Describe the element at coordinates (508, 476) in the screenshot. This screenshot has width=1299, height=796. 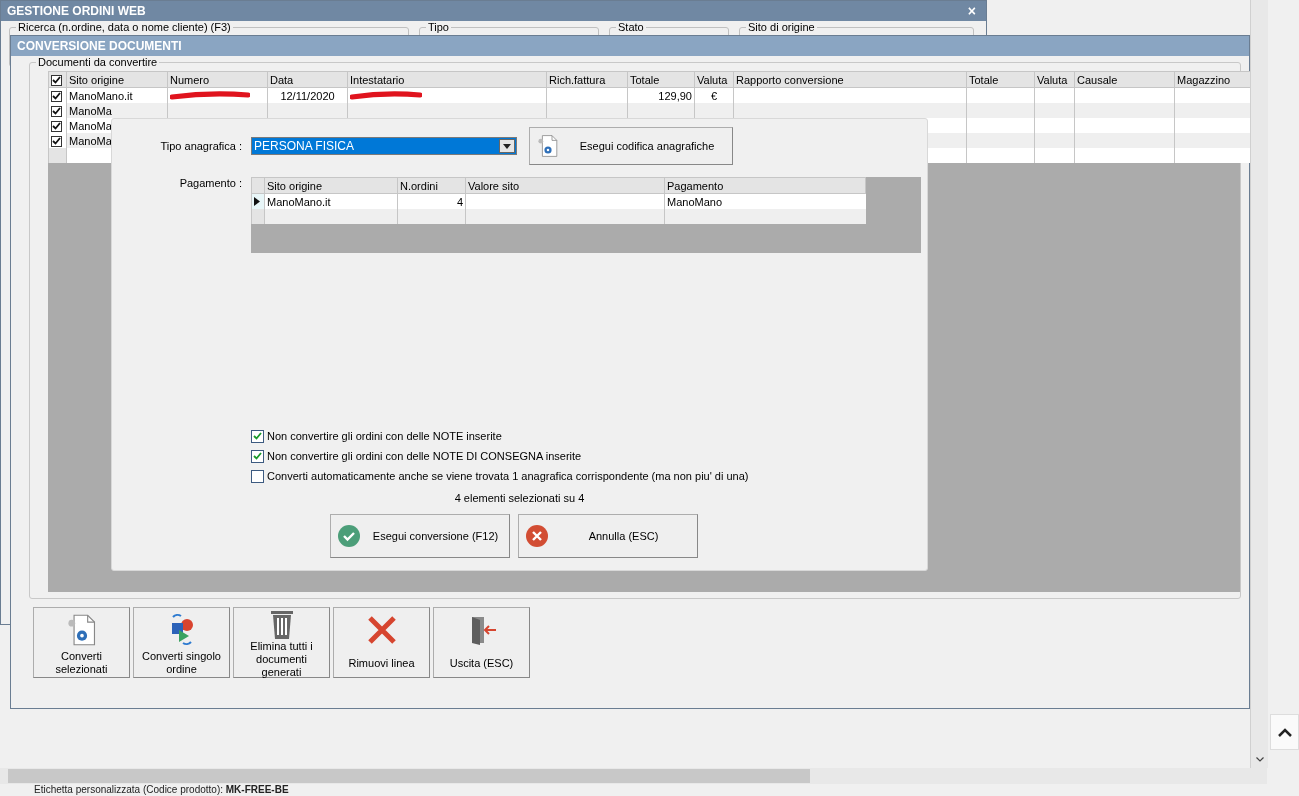
I see `option-label: Converti automaticamente anche se viene trovata 1 anagrafica corrispondente (ma non piu' di una)` at that location.